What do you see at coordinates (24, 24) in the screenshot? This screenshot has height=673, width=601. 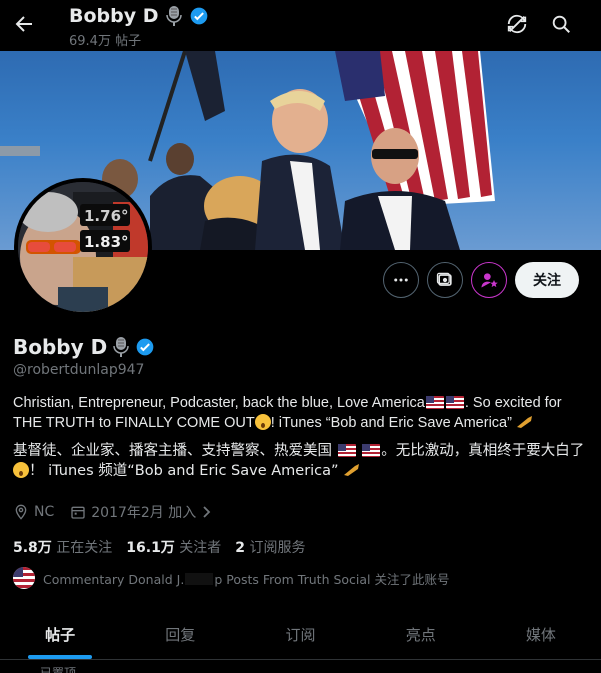 I see `back-arrow-icon` at bounding box center [24, 24].